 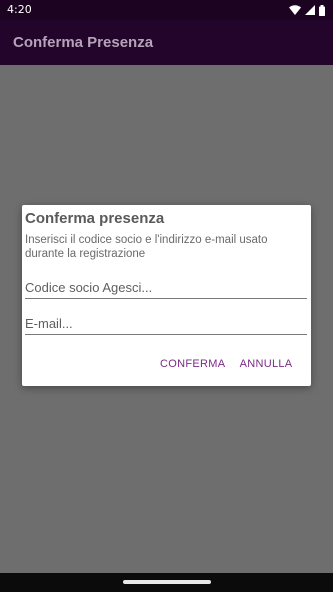 What do you see at coordinates (166, 10) in the screenshot?
I see `status-bar: 4:20` at bounding box center [166, 10].